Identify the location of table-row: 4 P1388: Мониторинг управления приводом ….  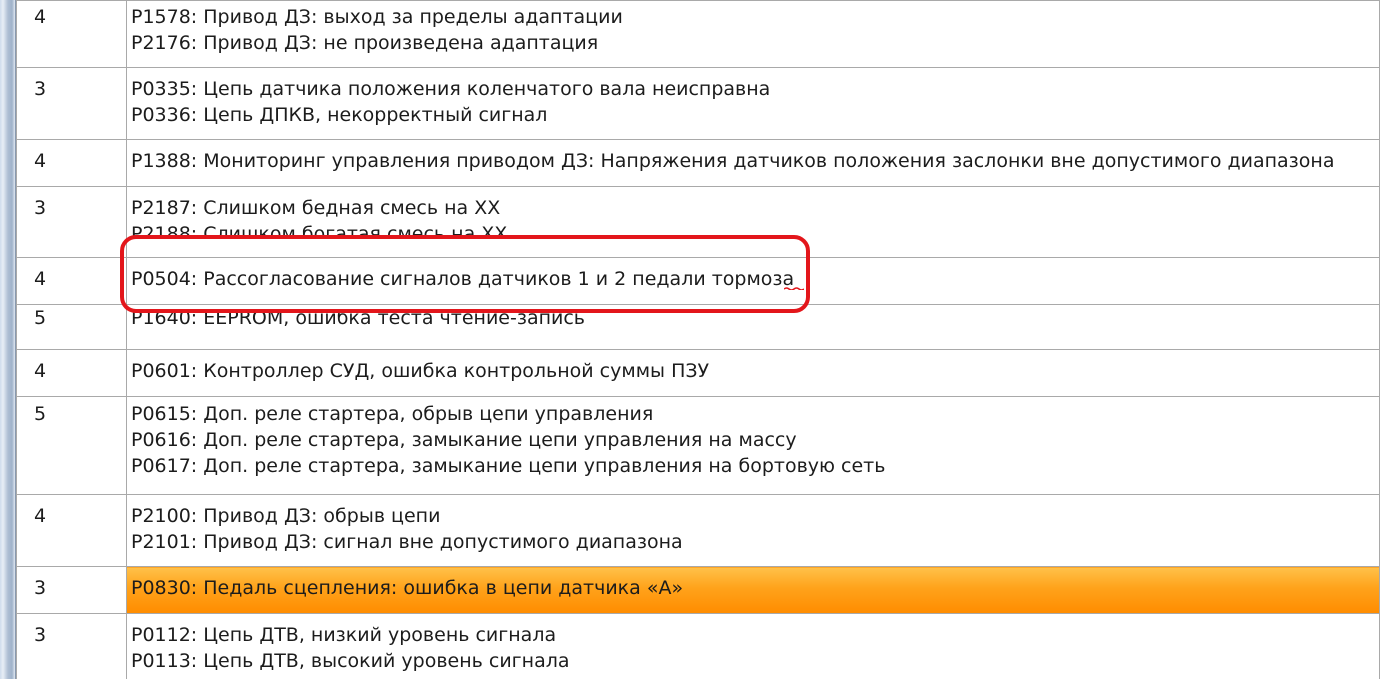
(698, 163).